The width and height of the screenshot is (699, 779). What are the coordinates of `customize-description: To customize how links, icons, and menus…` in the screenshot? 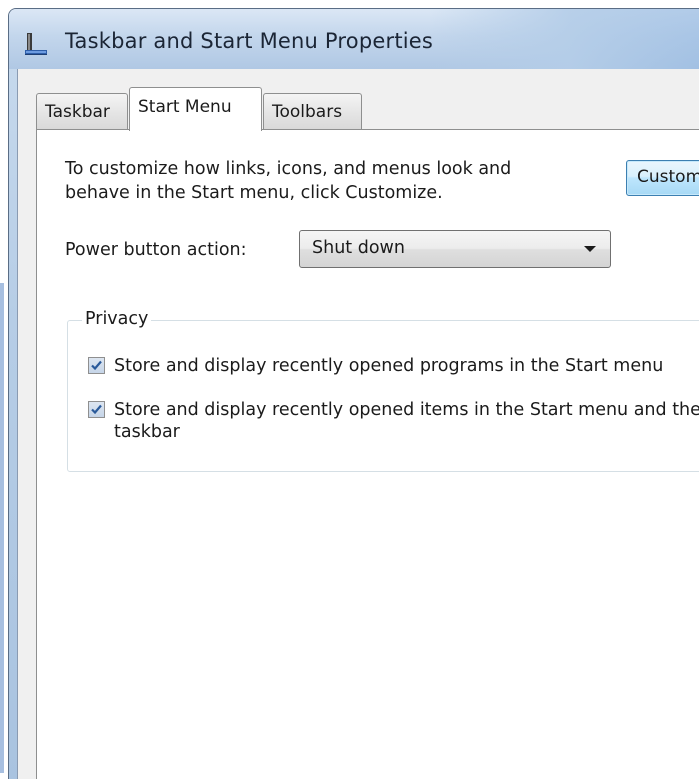 It's located at (335, 181).